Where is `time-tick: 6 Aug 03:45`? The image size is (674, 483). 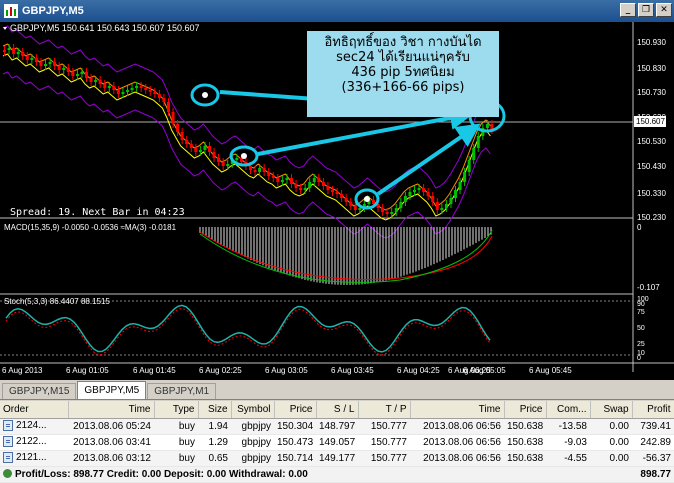 time-tick: 6 Aug 03:45 is located at coordinates (352, 370).